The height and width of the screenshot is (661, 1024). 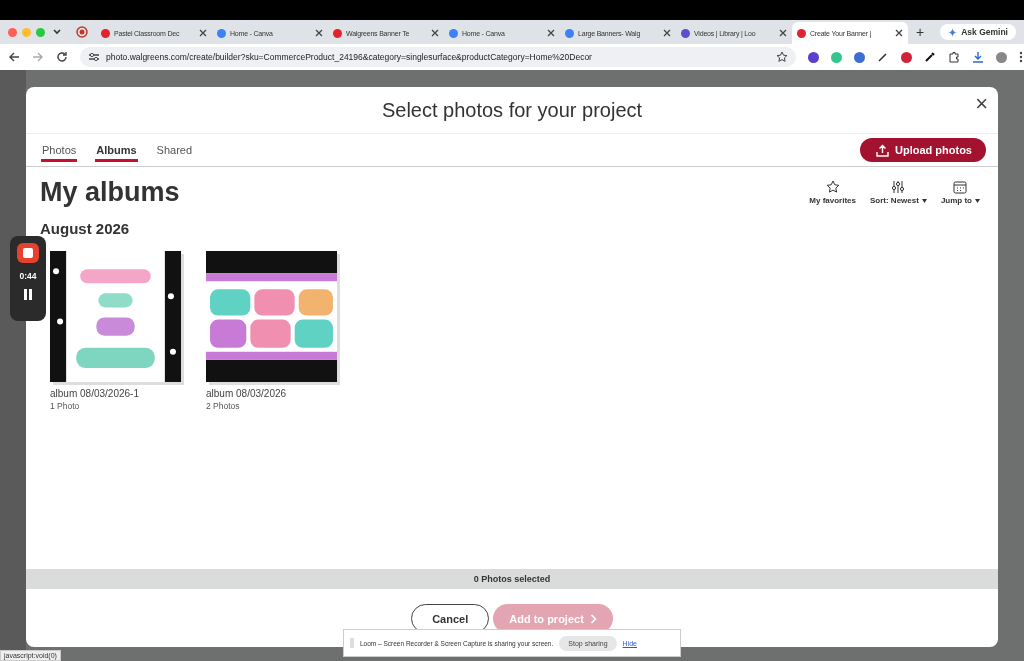 What do you see at coordinates (65, 406) in the screenshot?
I see `photo-count: 1 Photo` at bounding box center [65, 406].